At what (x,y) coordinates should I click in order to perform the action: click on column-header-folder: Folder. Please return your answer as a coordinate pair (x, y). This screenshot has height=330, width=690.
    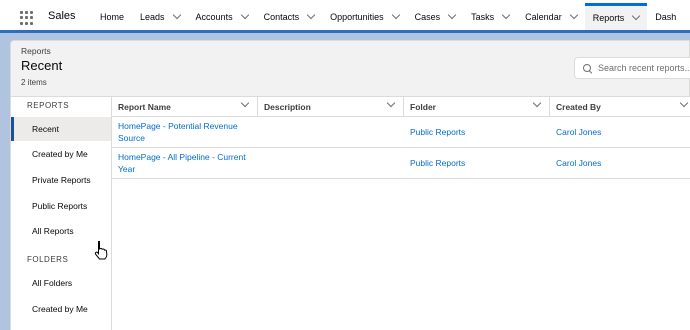
    Looking at the image, I should click on (477, 107).